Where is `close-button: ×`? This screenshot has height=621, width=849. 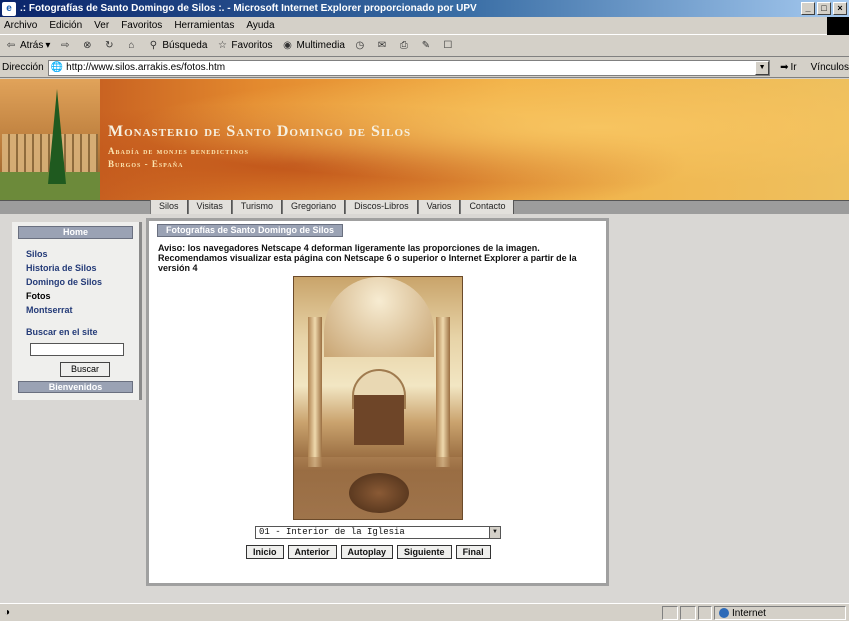
close-button: × is located at coordinates (840, 8).